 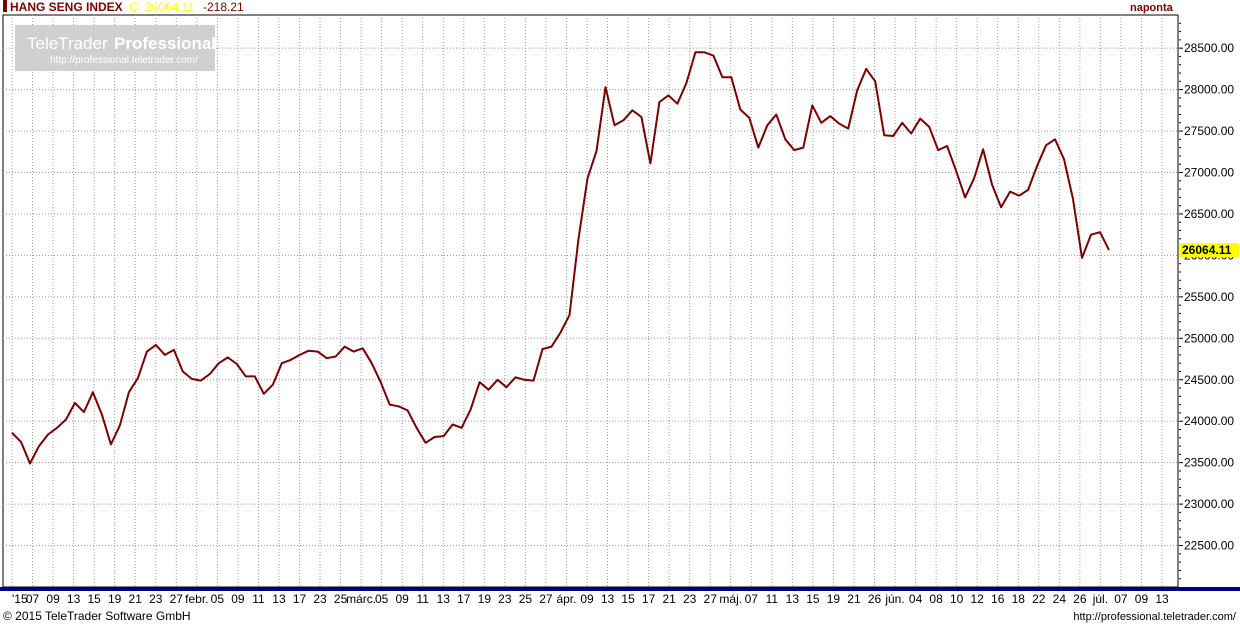 What do you see at coordinates (936, 599) in the screenshot?
I see `x-tick-label: 08` at bounding box center [936, 599].